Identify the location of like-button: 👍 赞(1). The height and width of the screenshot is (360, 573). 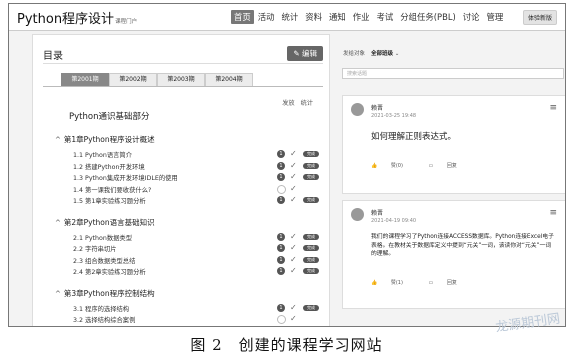
(393, 283).